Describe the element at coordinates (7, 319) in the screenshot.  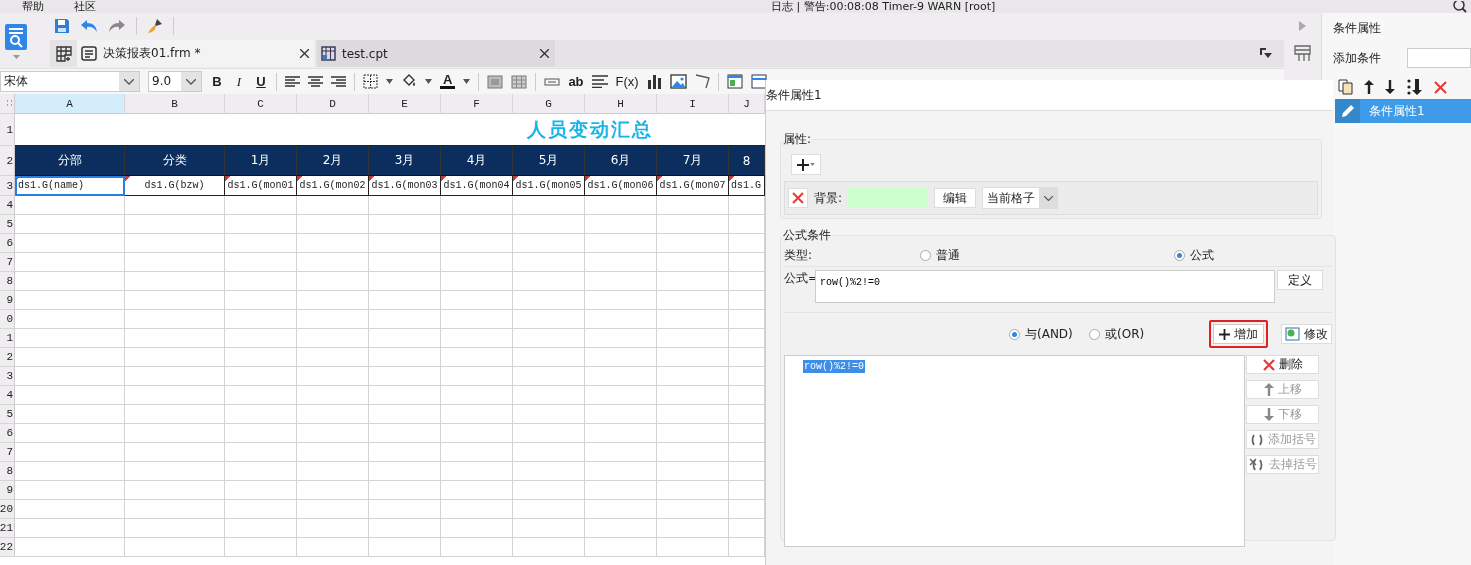
I see `row-header: 0` at that location.